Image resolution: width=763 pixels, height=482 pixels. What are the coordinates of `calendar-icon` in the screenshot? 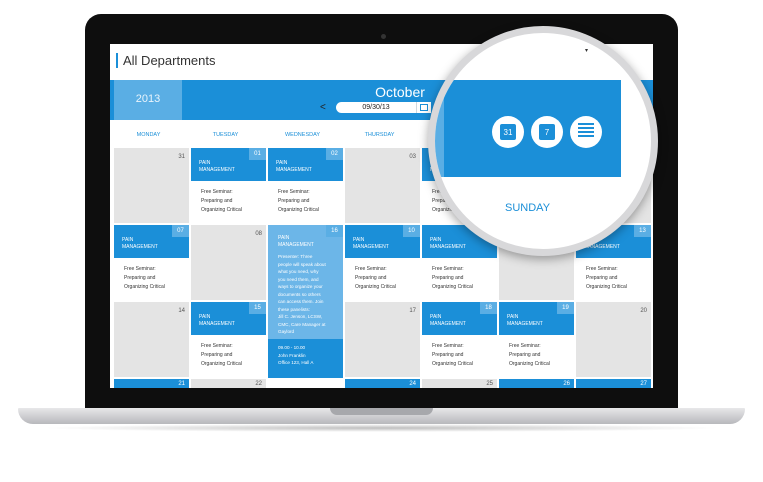 It's located at (424, 107).